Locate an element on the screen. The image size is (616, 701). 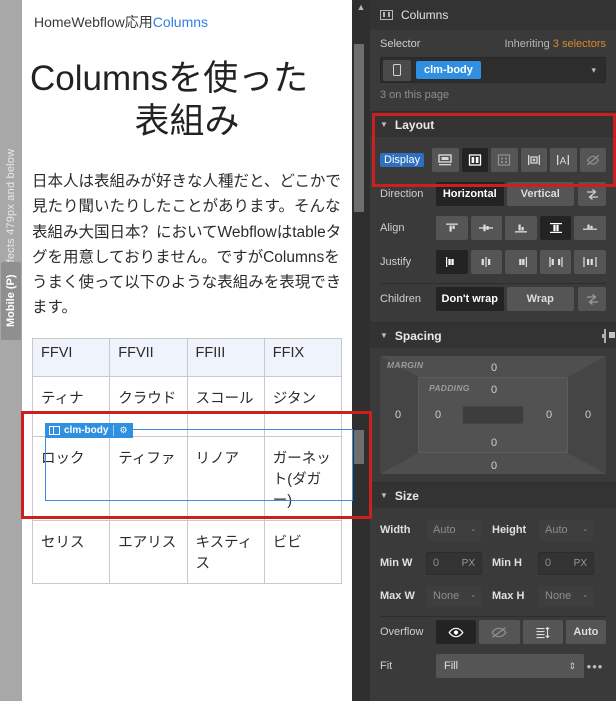
padding-bottom-value: 0 is located at coordinates (494, 443).